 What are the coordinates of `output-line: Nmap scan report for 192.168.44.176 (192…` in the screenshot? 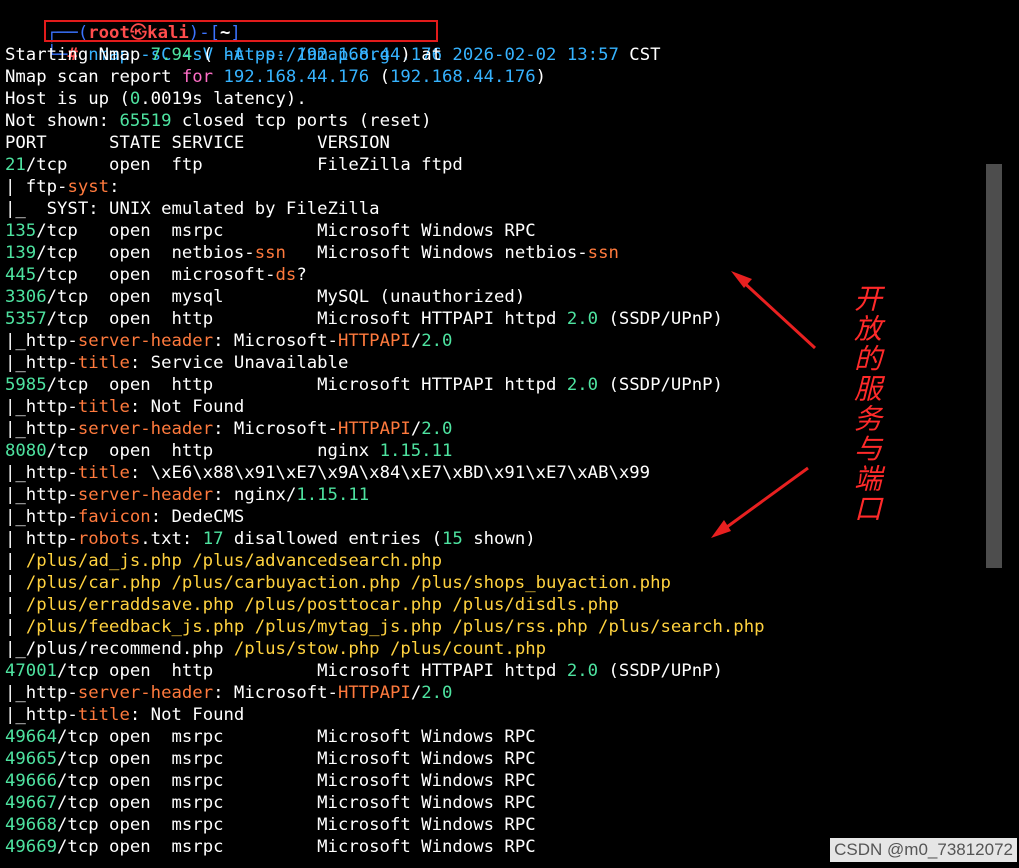 It's located at (275, 77).